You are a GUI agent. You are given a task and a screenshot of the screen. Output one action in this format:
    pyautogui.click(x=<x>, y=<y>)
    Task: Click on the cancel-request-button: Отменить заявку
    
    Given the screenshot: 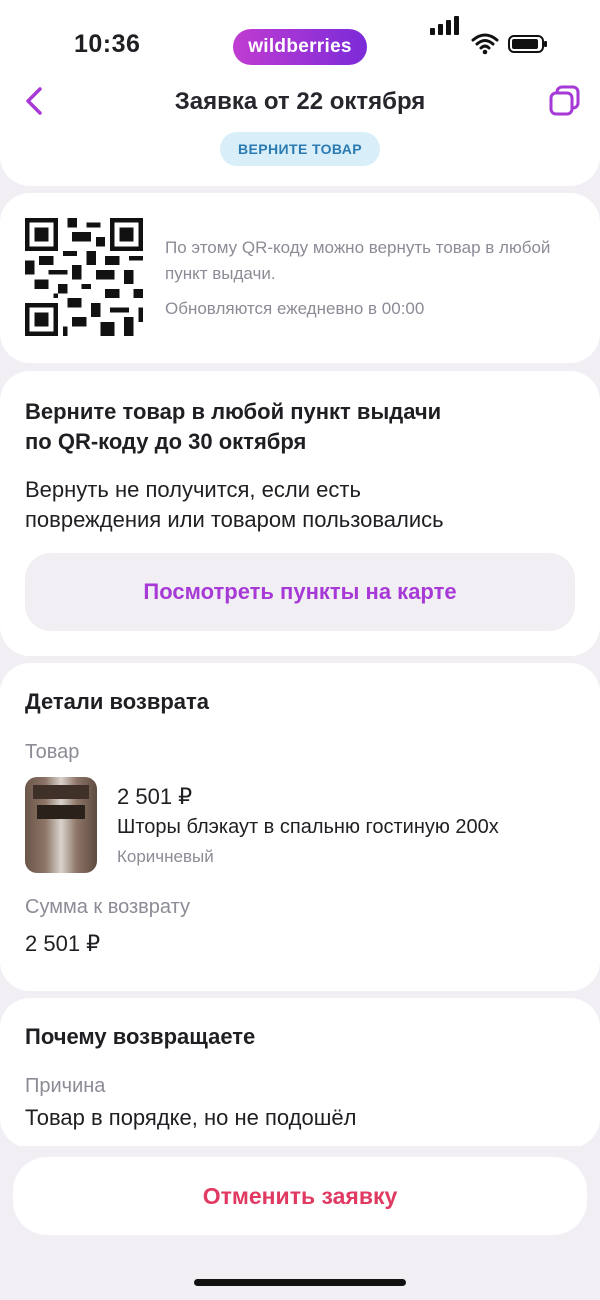 What is the action you would take?
    pyautogui.click(x=300, y=1196)
    